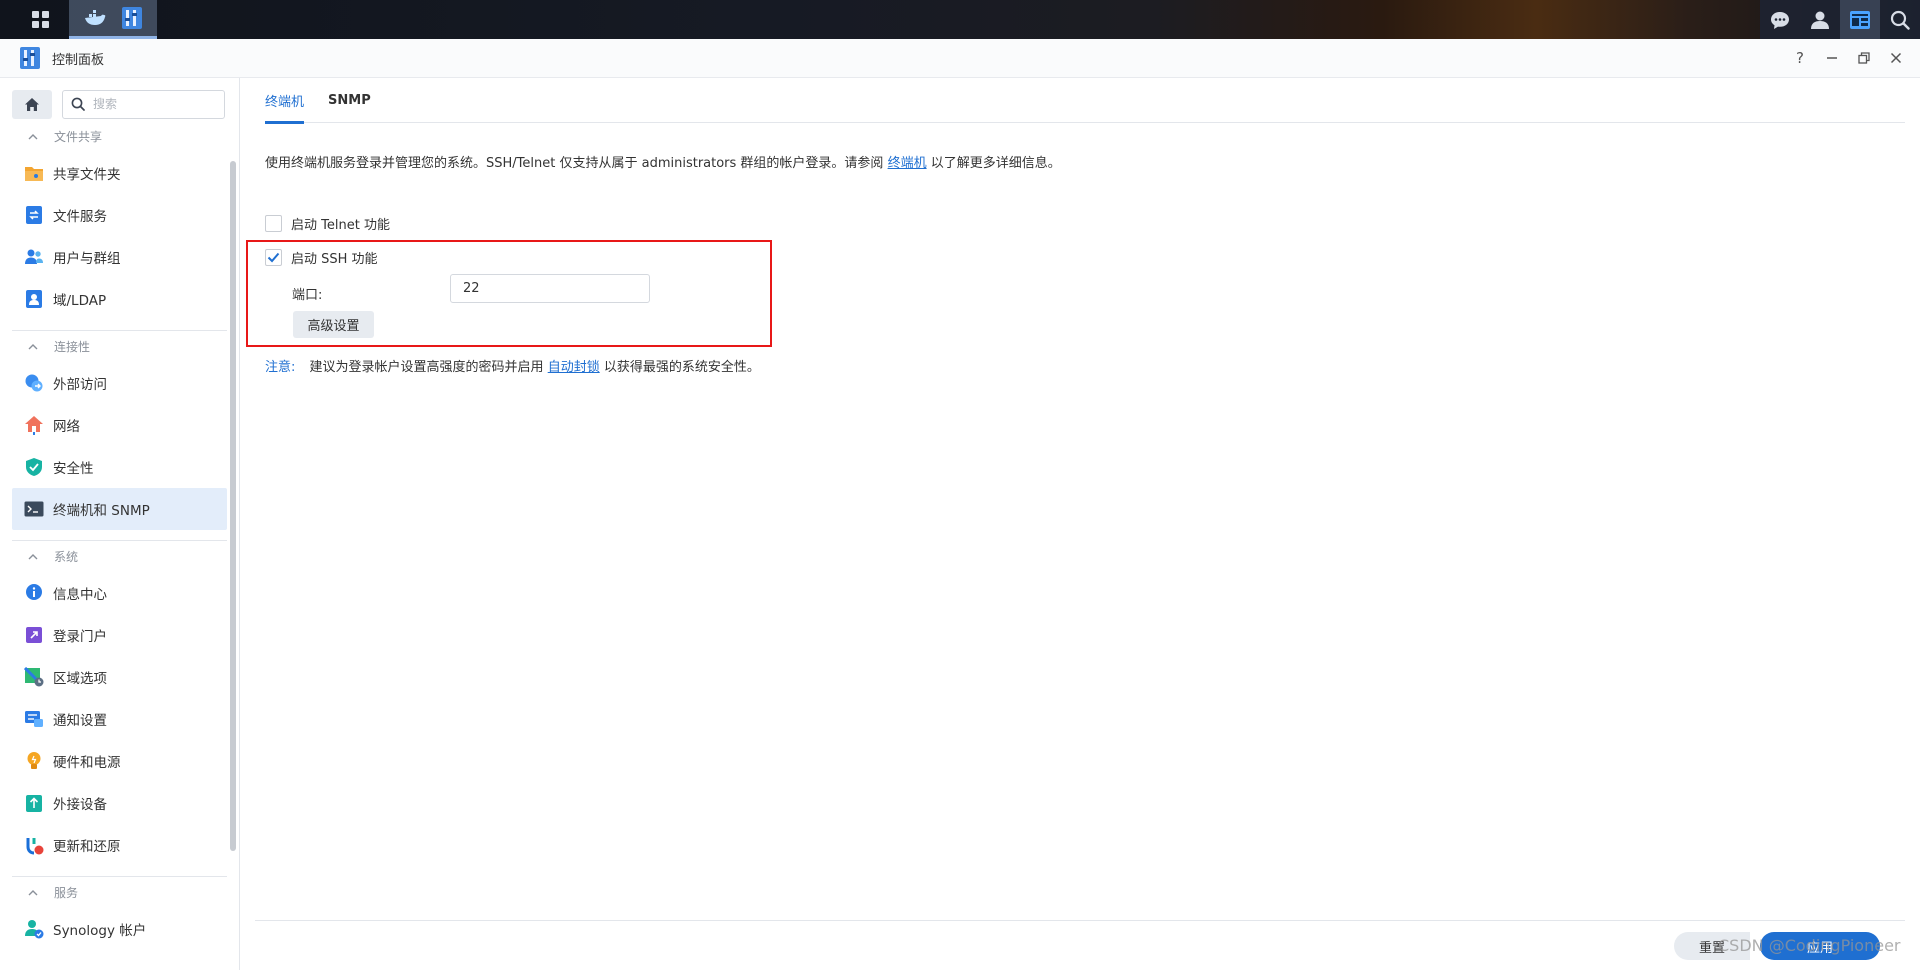 The height and width of the screenshot is (970, 1920). I want to click on sidebar-item-label: 网络, so click(66, 427).